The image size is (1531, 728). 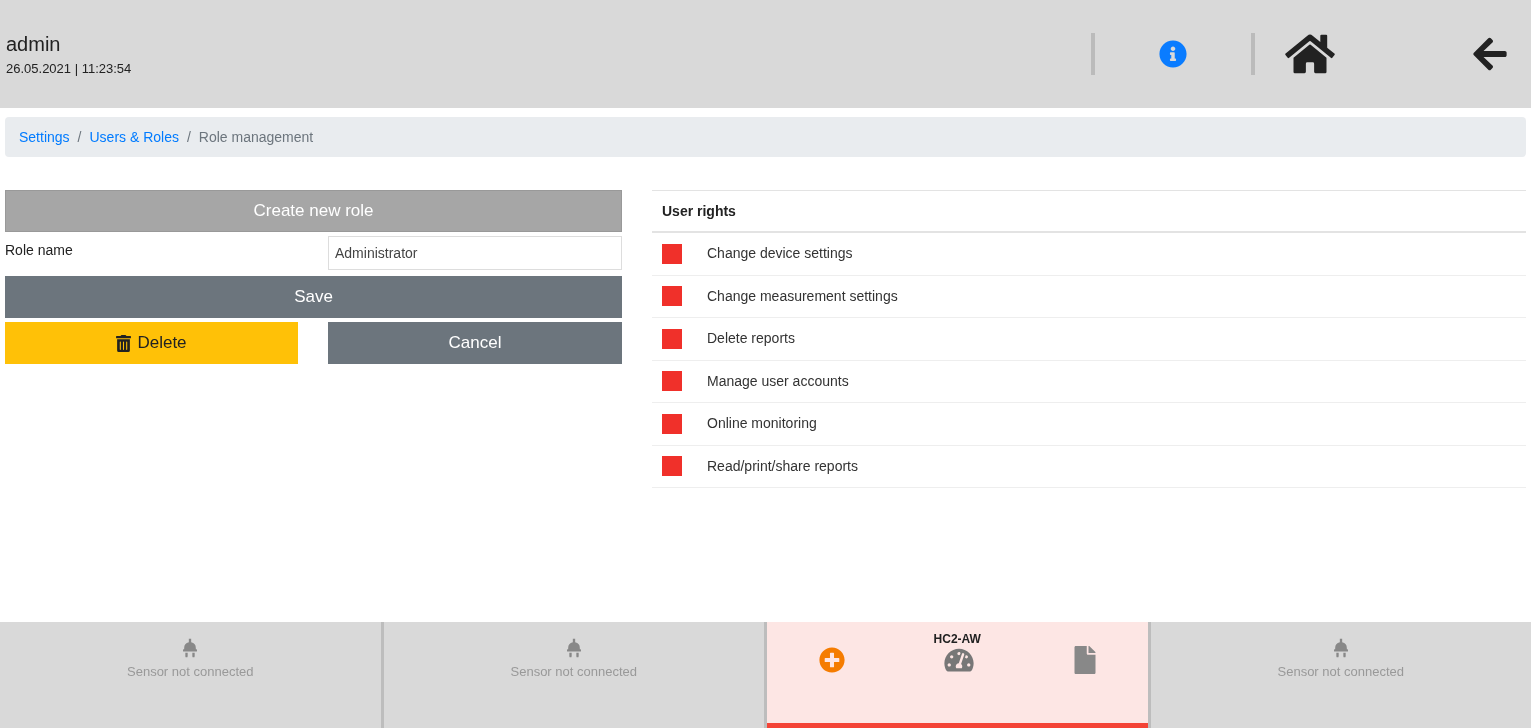 I want to click on breadcrumb-link: Settings, so click(x=44, y=137).